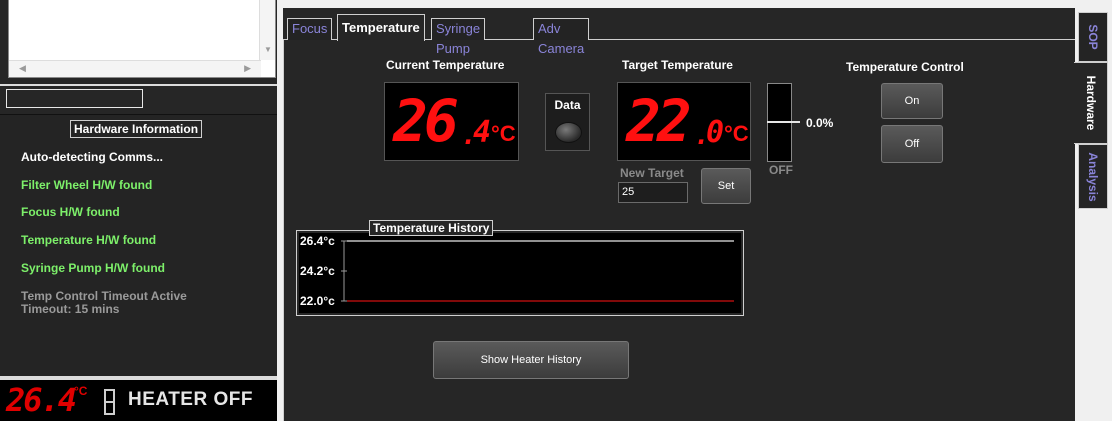 The width and height of the screenshot is (1112, 421). Describe the element at coordinates (190, 399) in the screenshot. I see `heater-status-text: HEATER OFF` at that location.